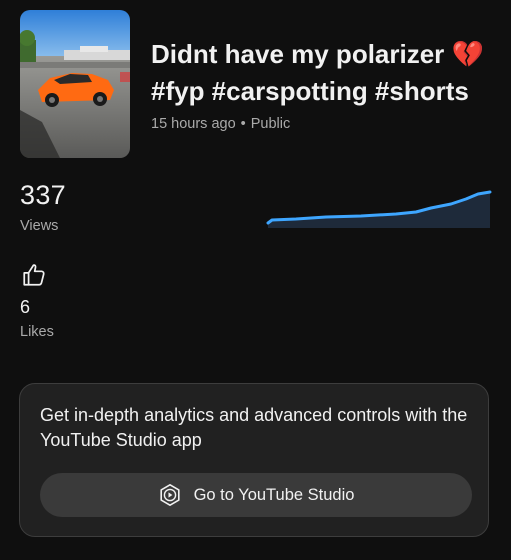 The image size is (511, 560). Describe the element at coordinates (43, 195) in the screenshot. I see `views-count: 337` at that location.